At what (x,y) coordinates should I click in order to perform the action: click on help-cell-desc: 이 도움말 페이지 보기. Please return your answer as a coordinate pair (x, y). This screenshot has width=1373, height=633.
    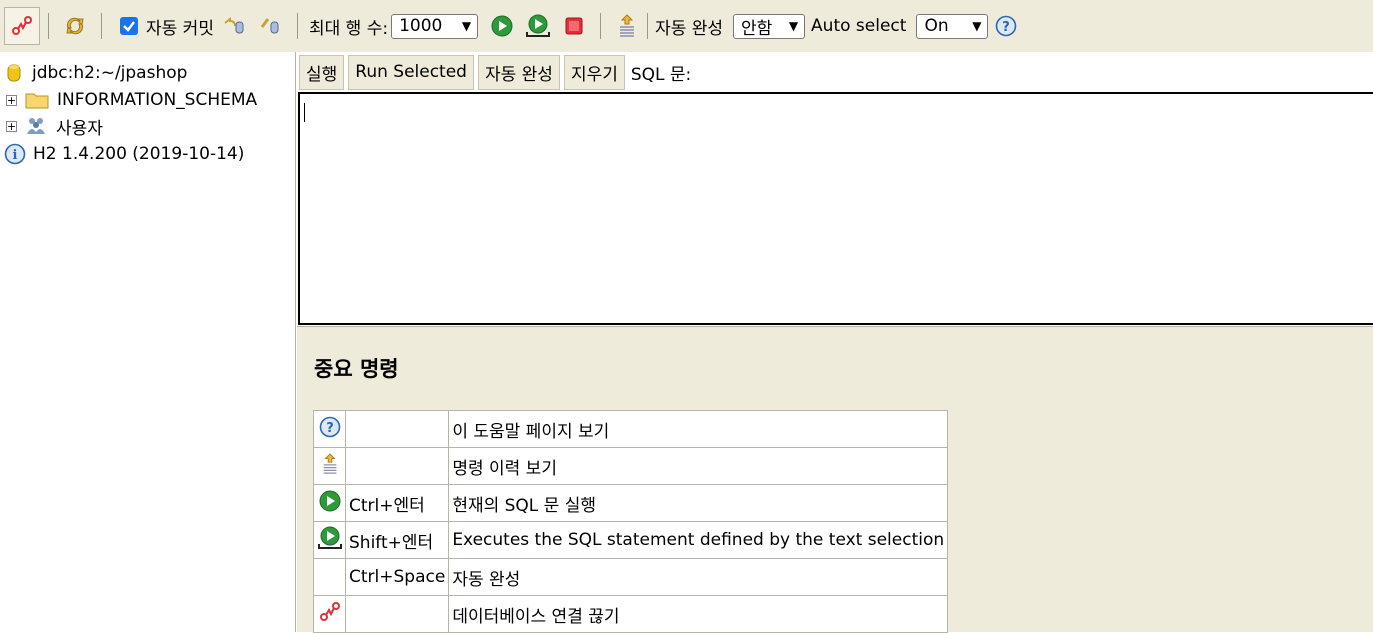
    Looking at the image, I should click on (698, 429).